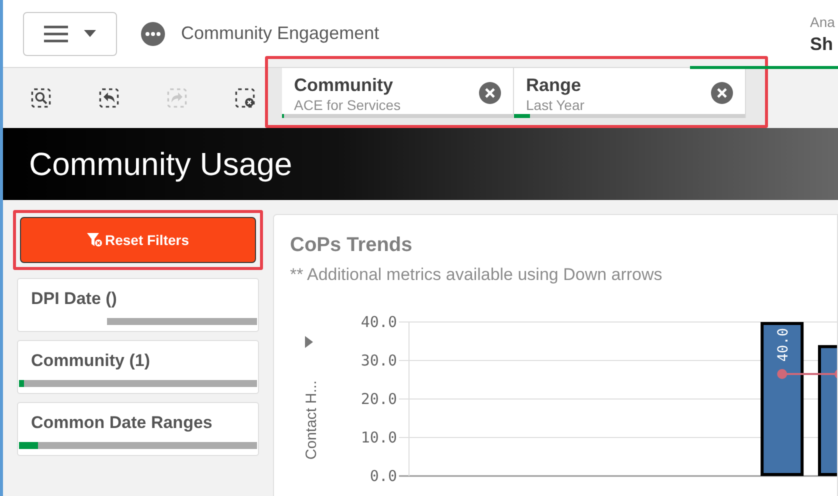  I want to click on tick-label: 20.0, so click(378, 399).